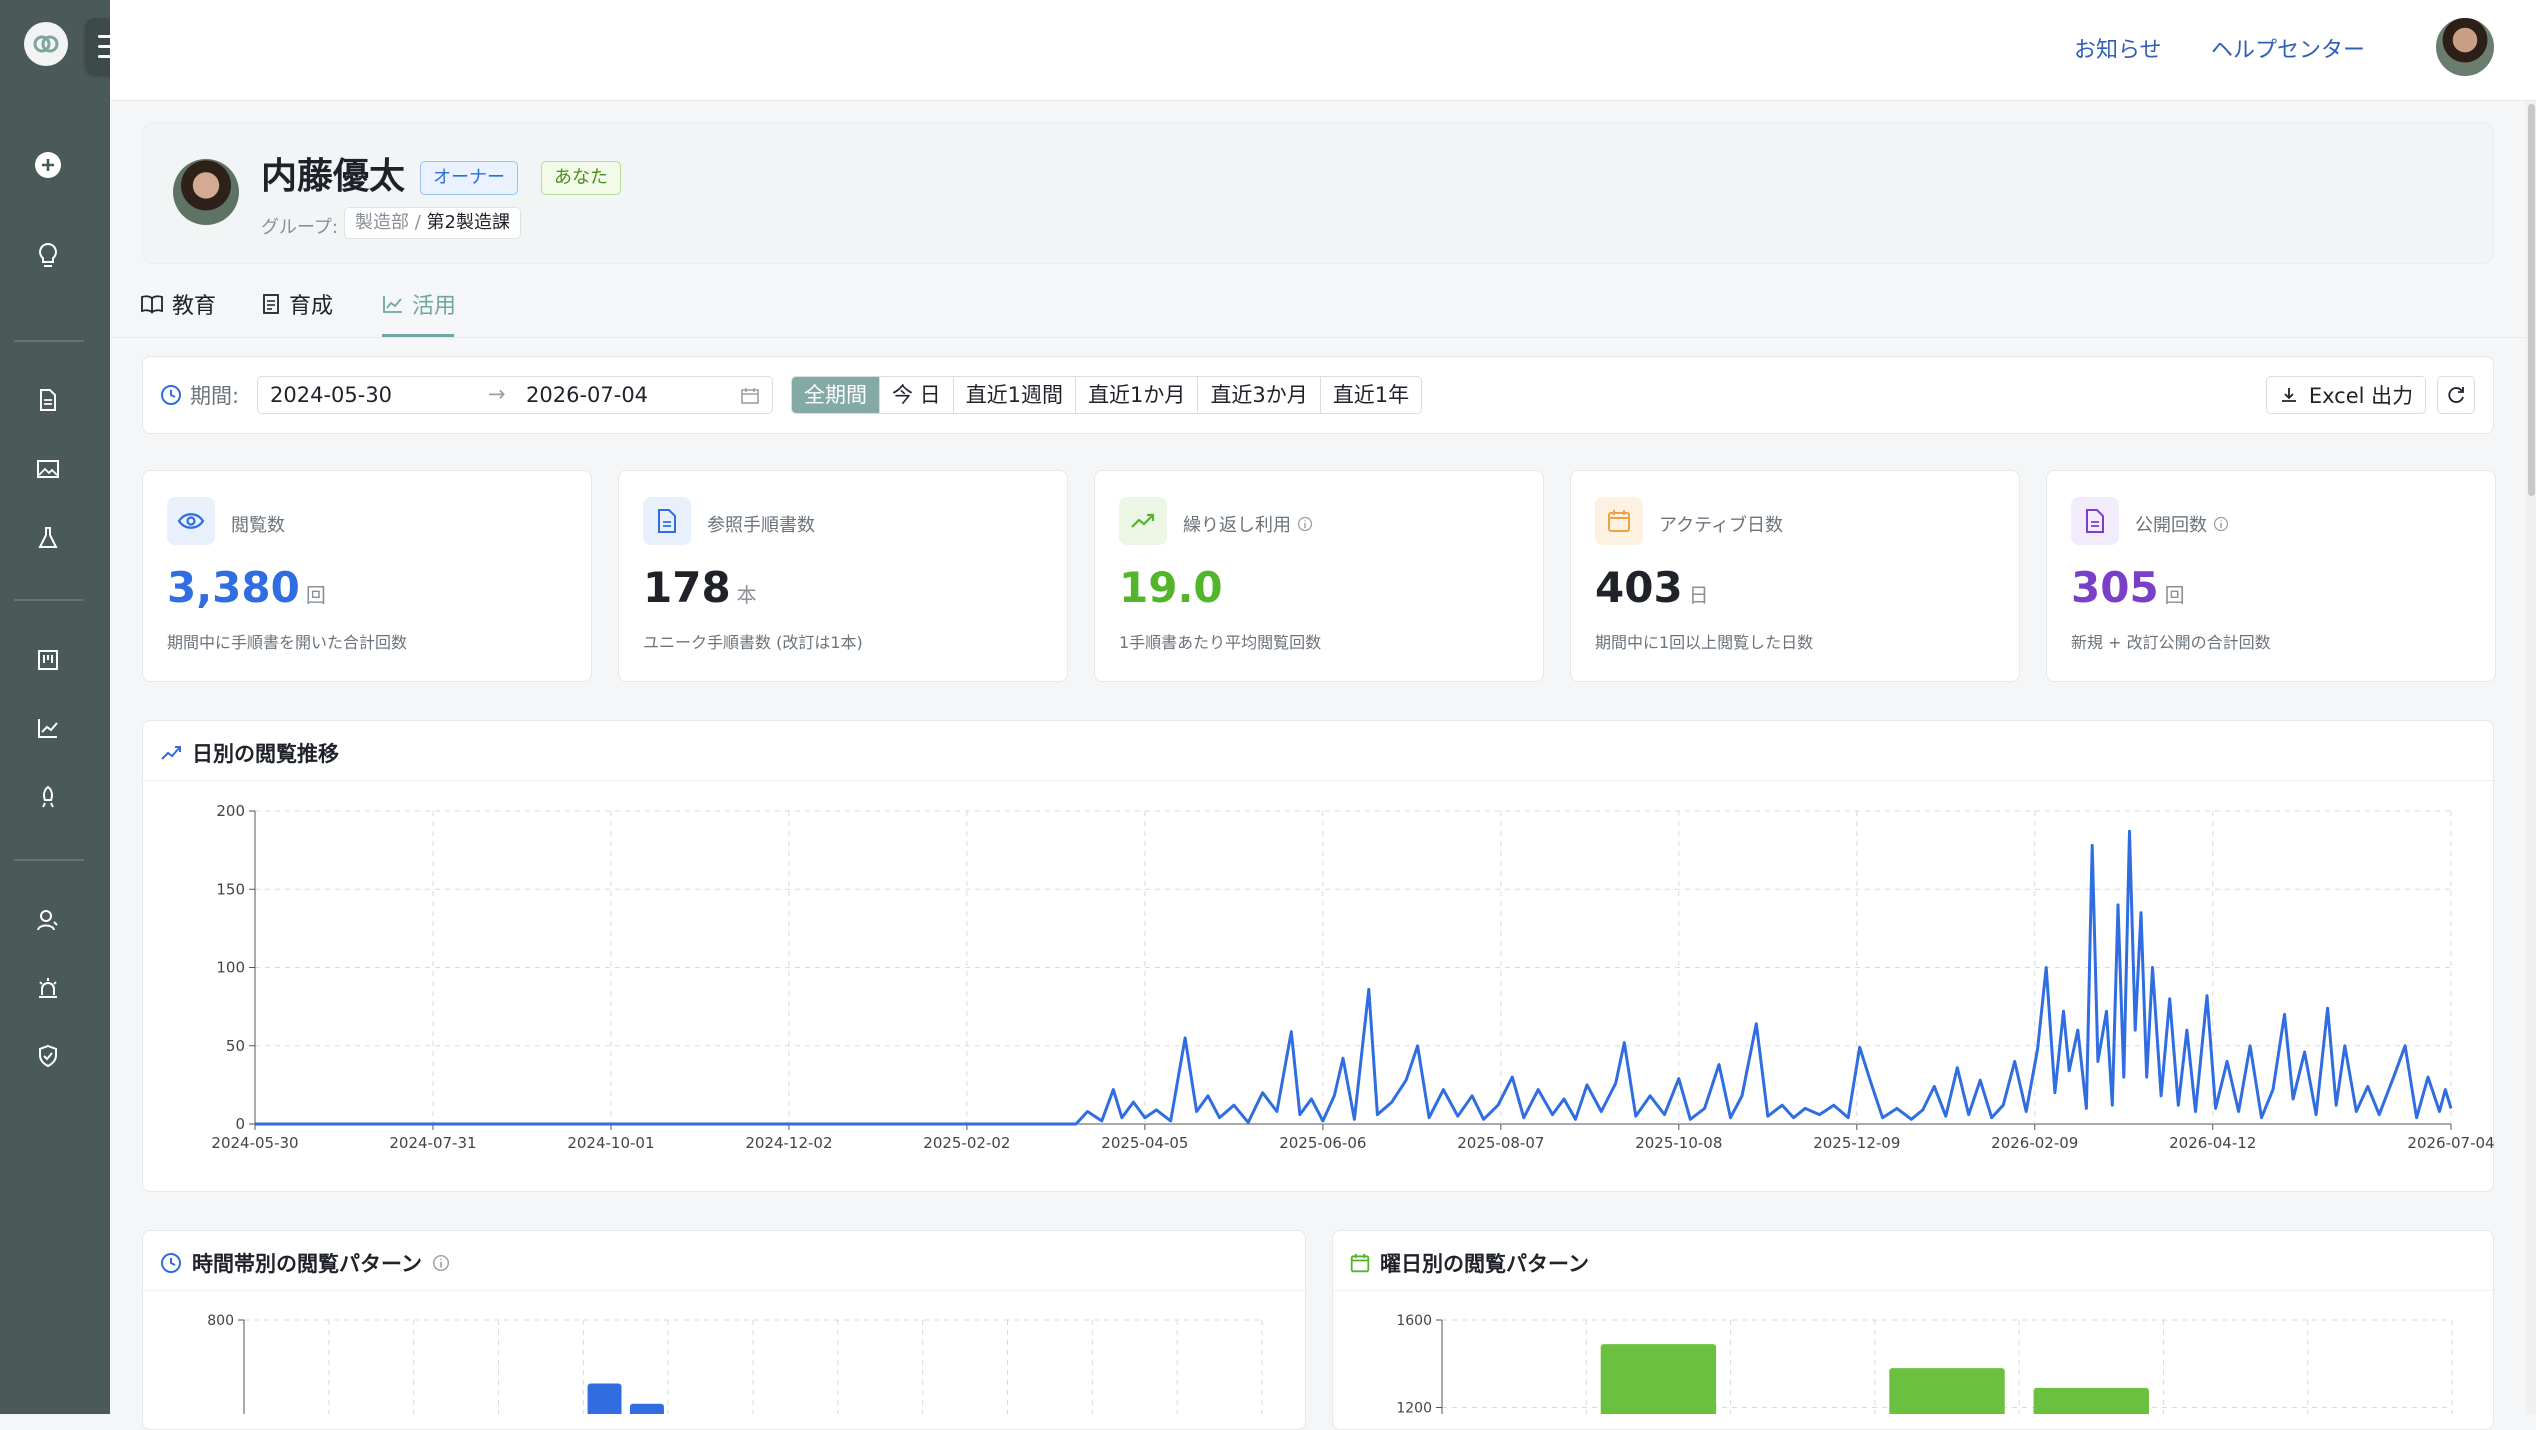 The image size is (2536, 1430). What do you see at coordinates (220, 1321) in the screenshot?
I see `y-tick-label: 800` at bounding box center [220, 1321].